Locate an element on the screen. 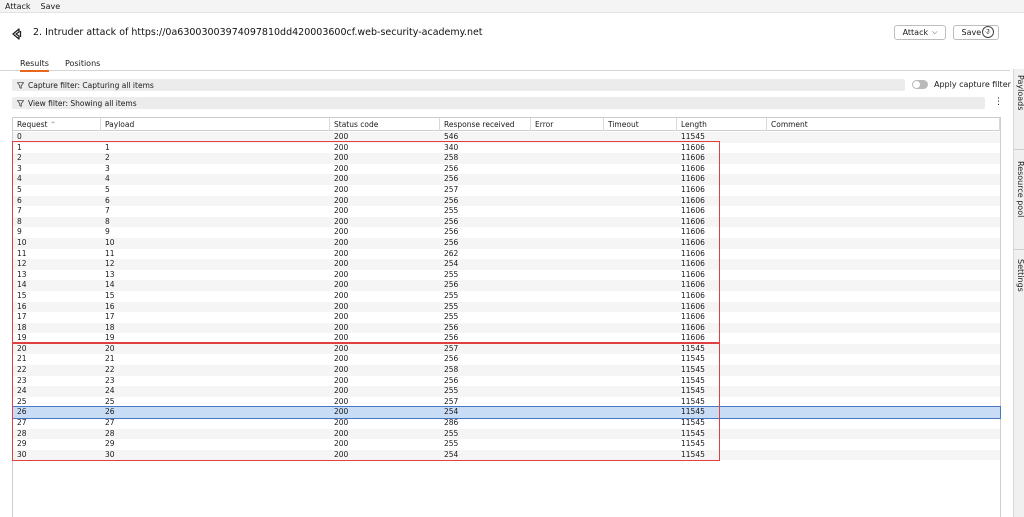  table-cell: 13 is located at coordinates (110, 274).